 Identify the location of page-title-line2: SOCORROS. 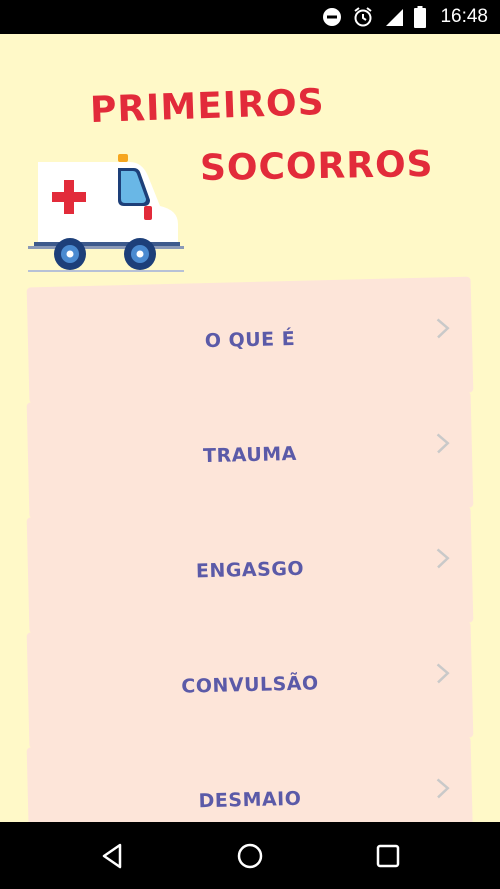
(316, 166).